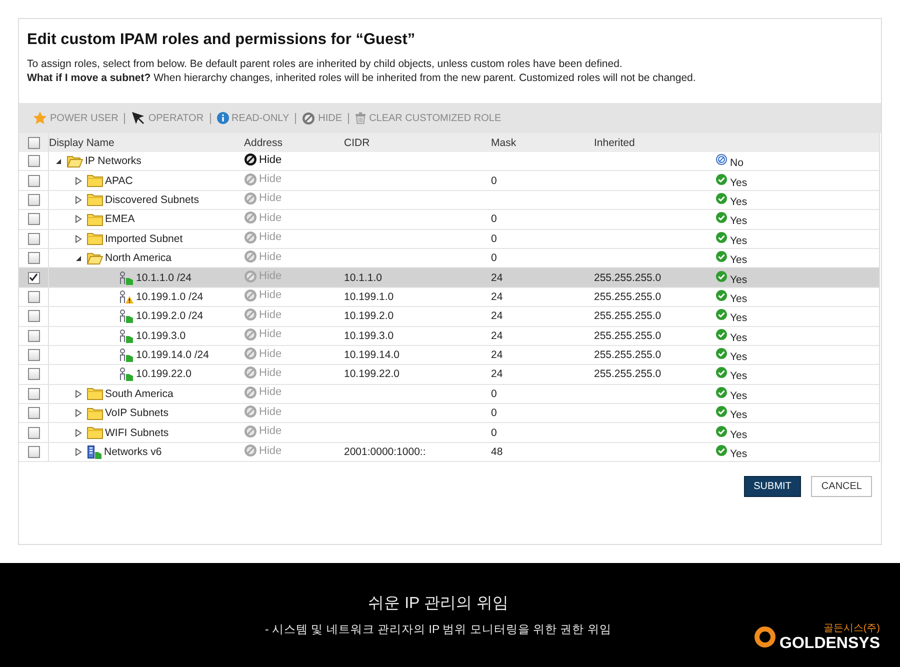 The width and height of the screenshot is (900, 667). Describe the element at coordinates (137, 432) in the screenshot. I see `network-name: WIFI Subnets` at that location.